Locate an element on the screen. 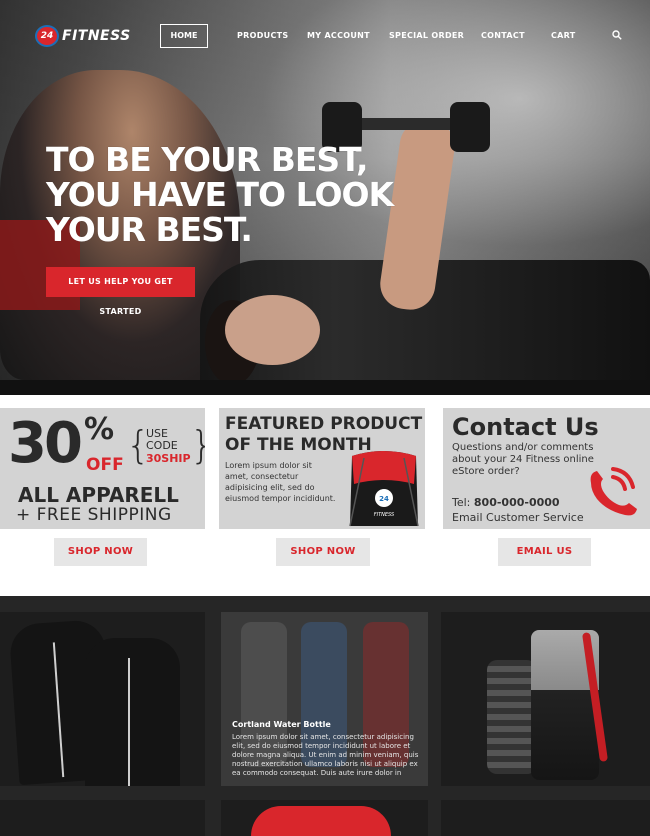 This screenshot has width=650, height=836. foam-roller-image is located at coordinates (512, 717).